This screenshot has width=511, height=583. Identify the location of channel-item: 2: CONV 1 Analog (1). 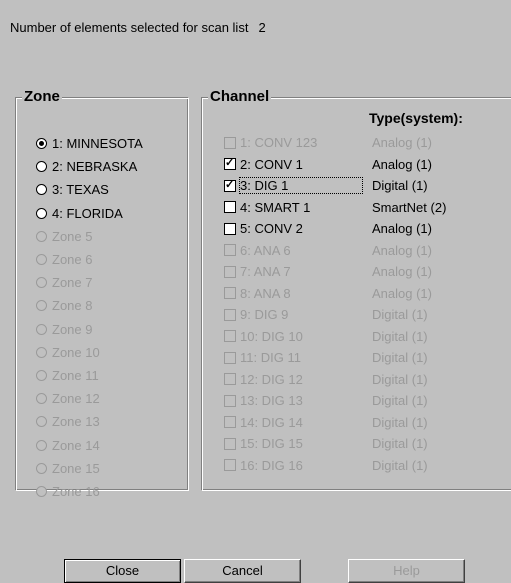
(366, 165).